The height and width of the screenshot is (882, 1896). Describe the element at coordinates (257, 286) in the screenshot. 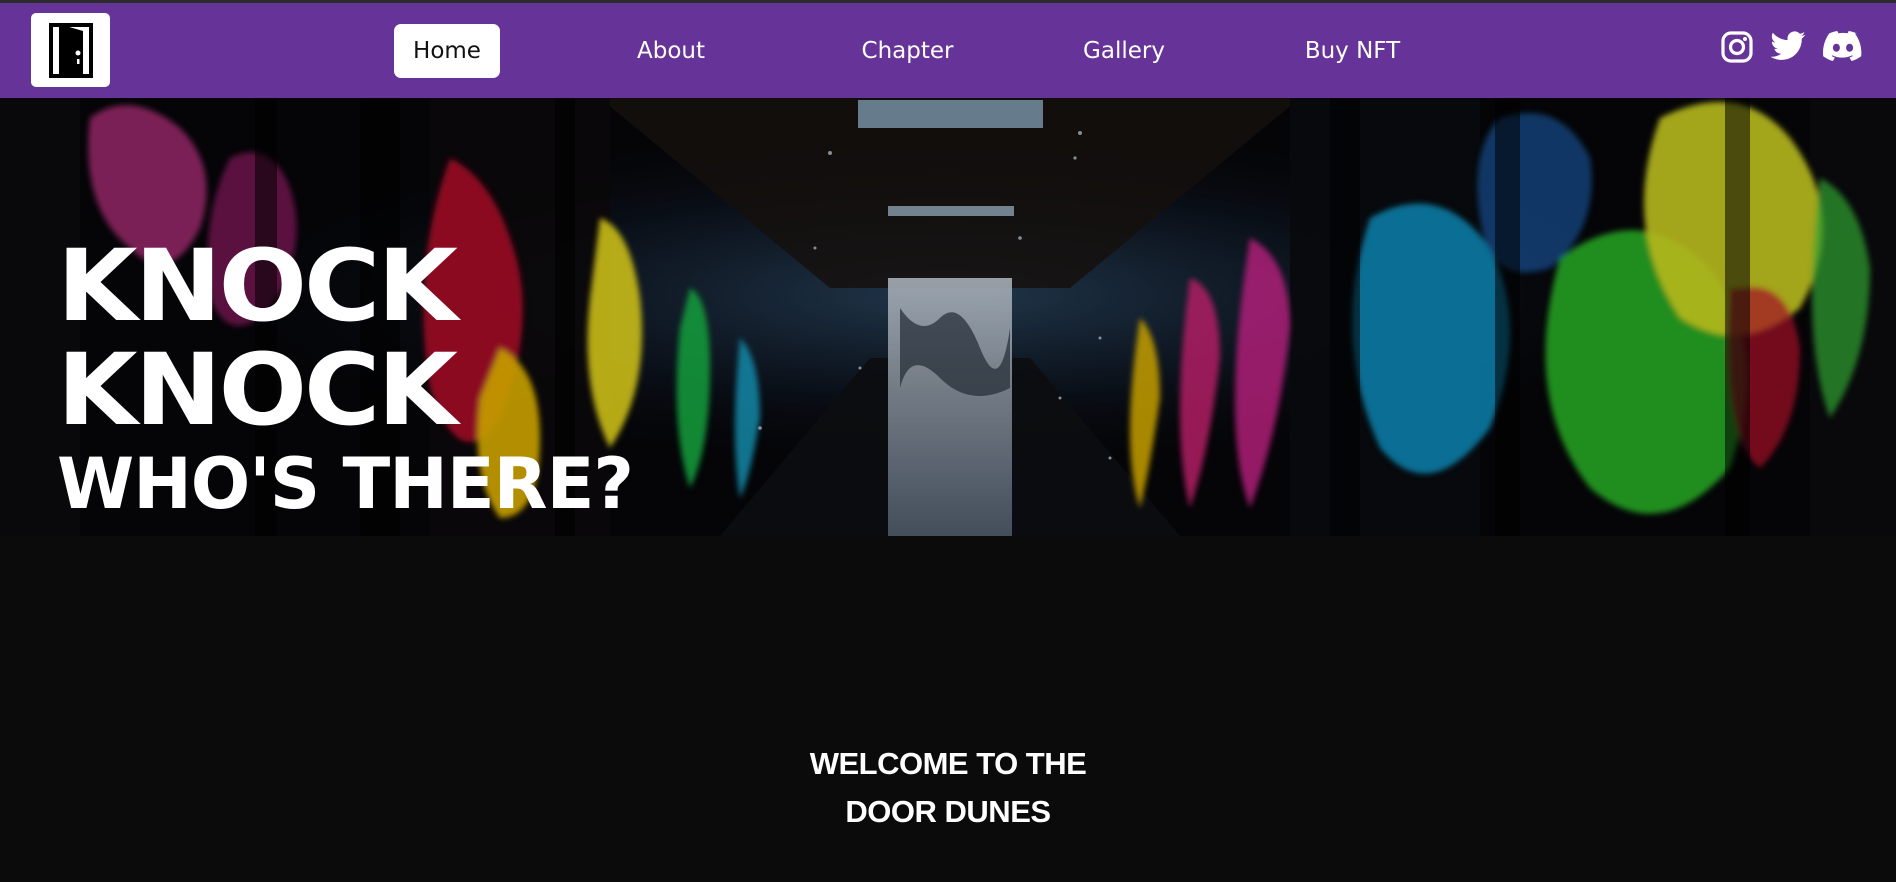

I see `hero-title-line-1: KNOCK` at that location.